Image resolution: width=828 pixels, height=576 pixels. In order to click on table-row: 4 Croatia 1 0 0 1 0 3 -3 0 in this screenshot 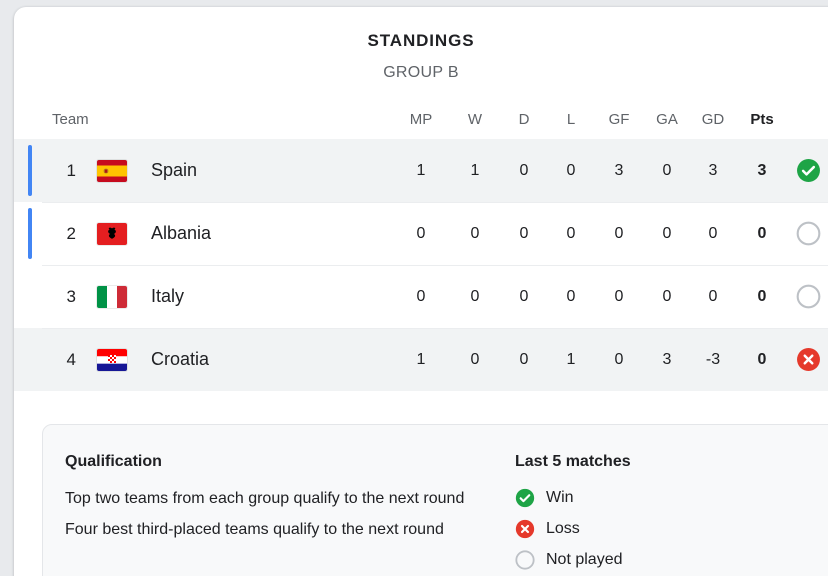, I will do `click(421, 359)`.